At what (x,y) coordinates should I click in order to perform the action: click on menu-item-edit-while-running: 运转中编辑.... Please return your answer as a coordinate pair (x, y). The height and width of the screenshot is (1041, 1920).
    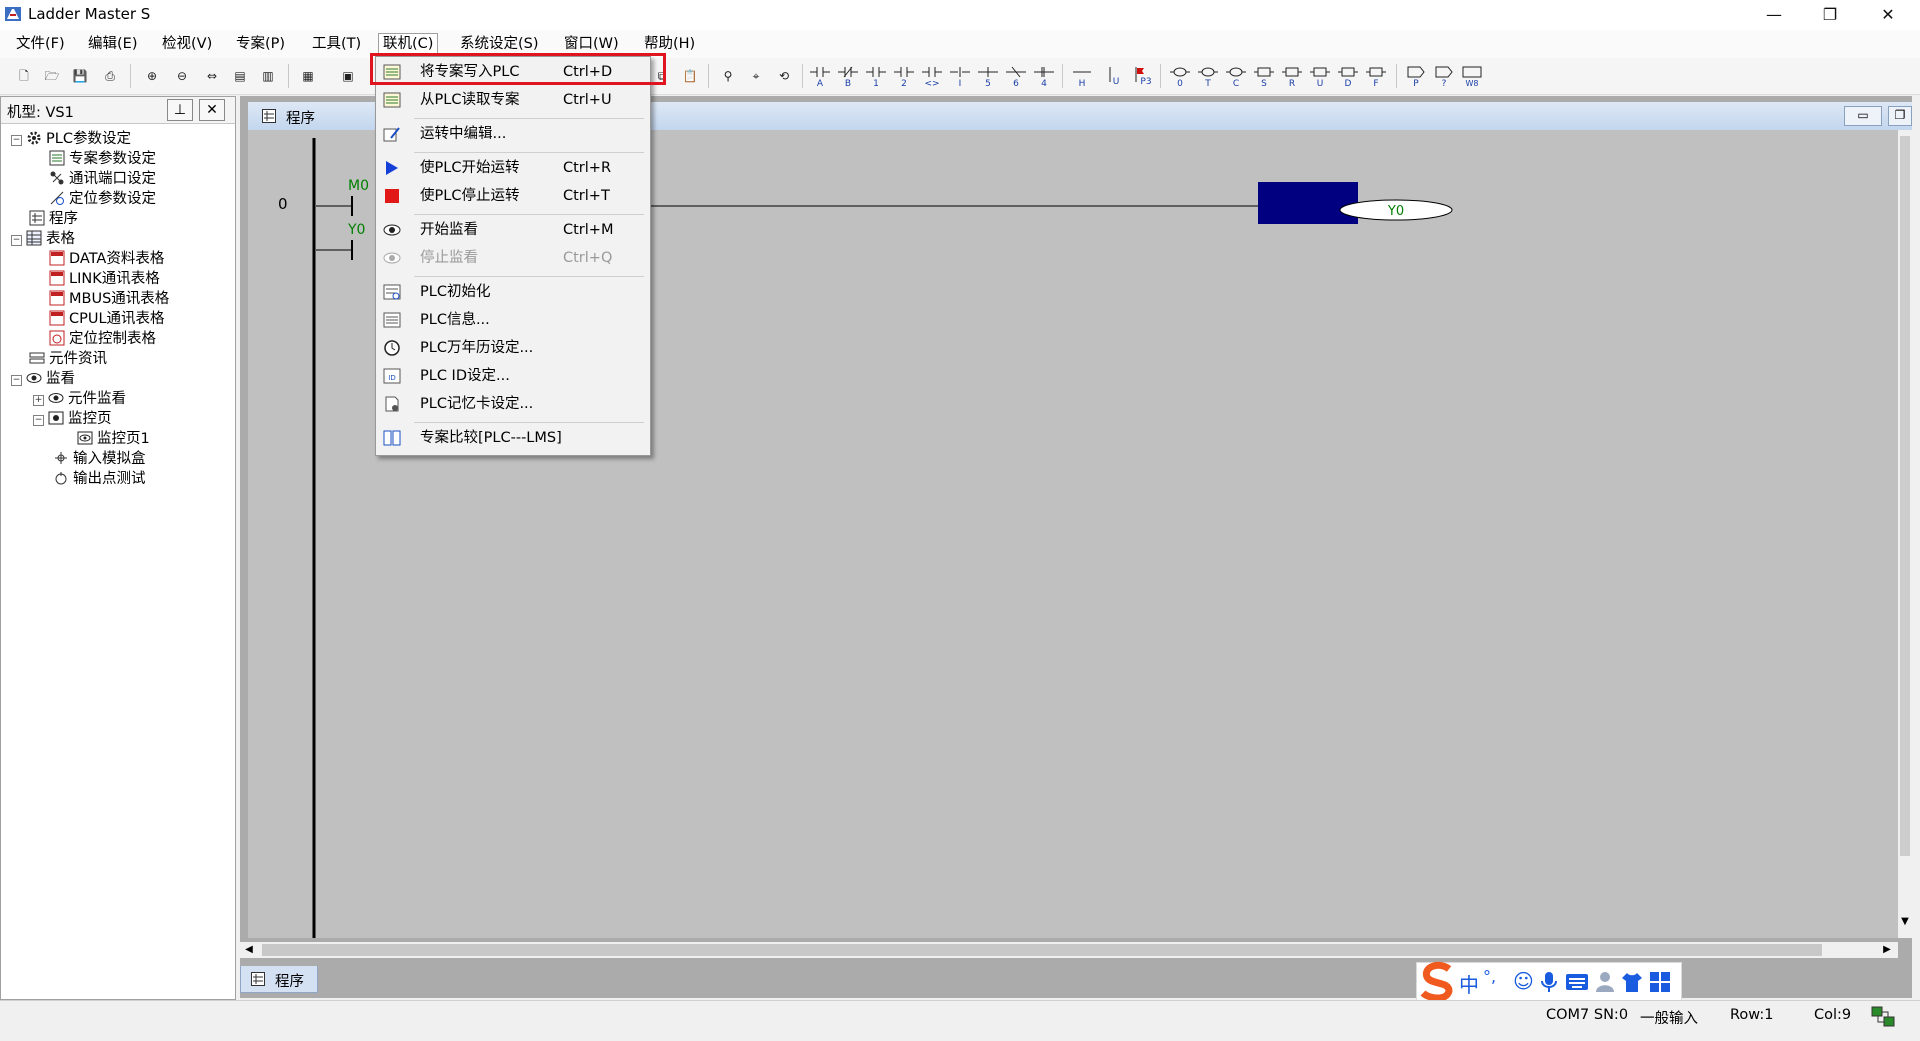
    Looking at the image, I should click on (513, 134).